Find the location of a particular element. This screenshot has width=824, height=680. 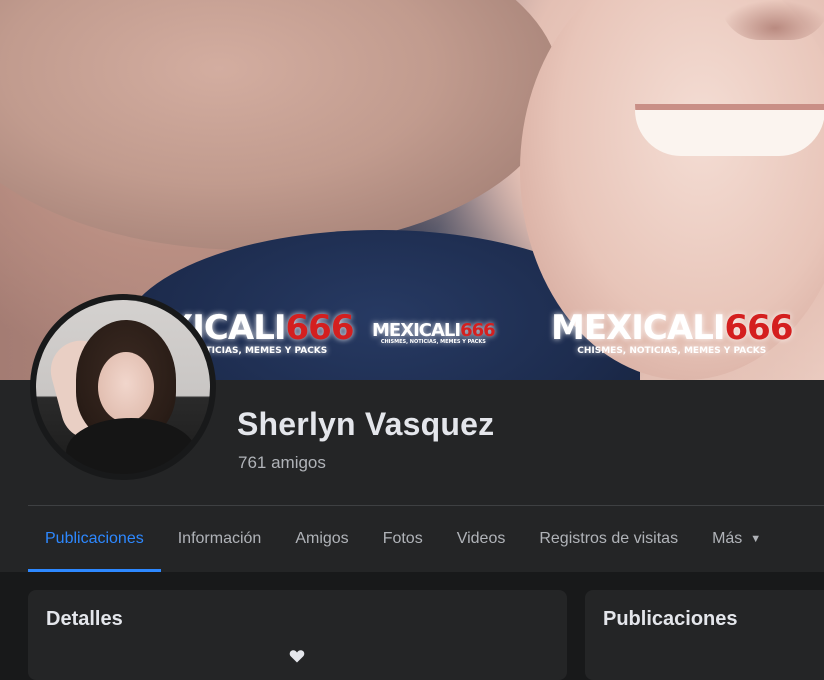

tab-label: Fotos is located at coordinates (402, 538).